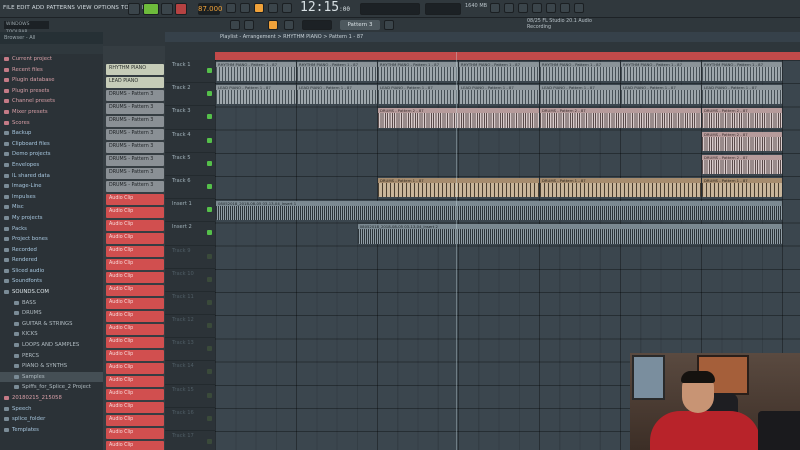  Describe the element at coordinates (51, 250) in the screenshot. I see `browser-item: Recorded` at that location.